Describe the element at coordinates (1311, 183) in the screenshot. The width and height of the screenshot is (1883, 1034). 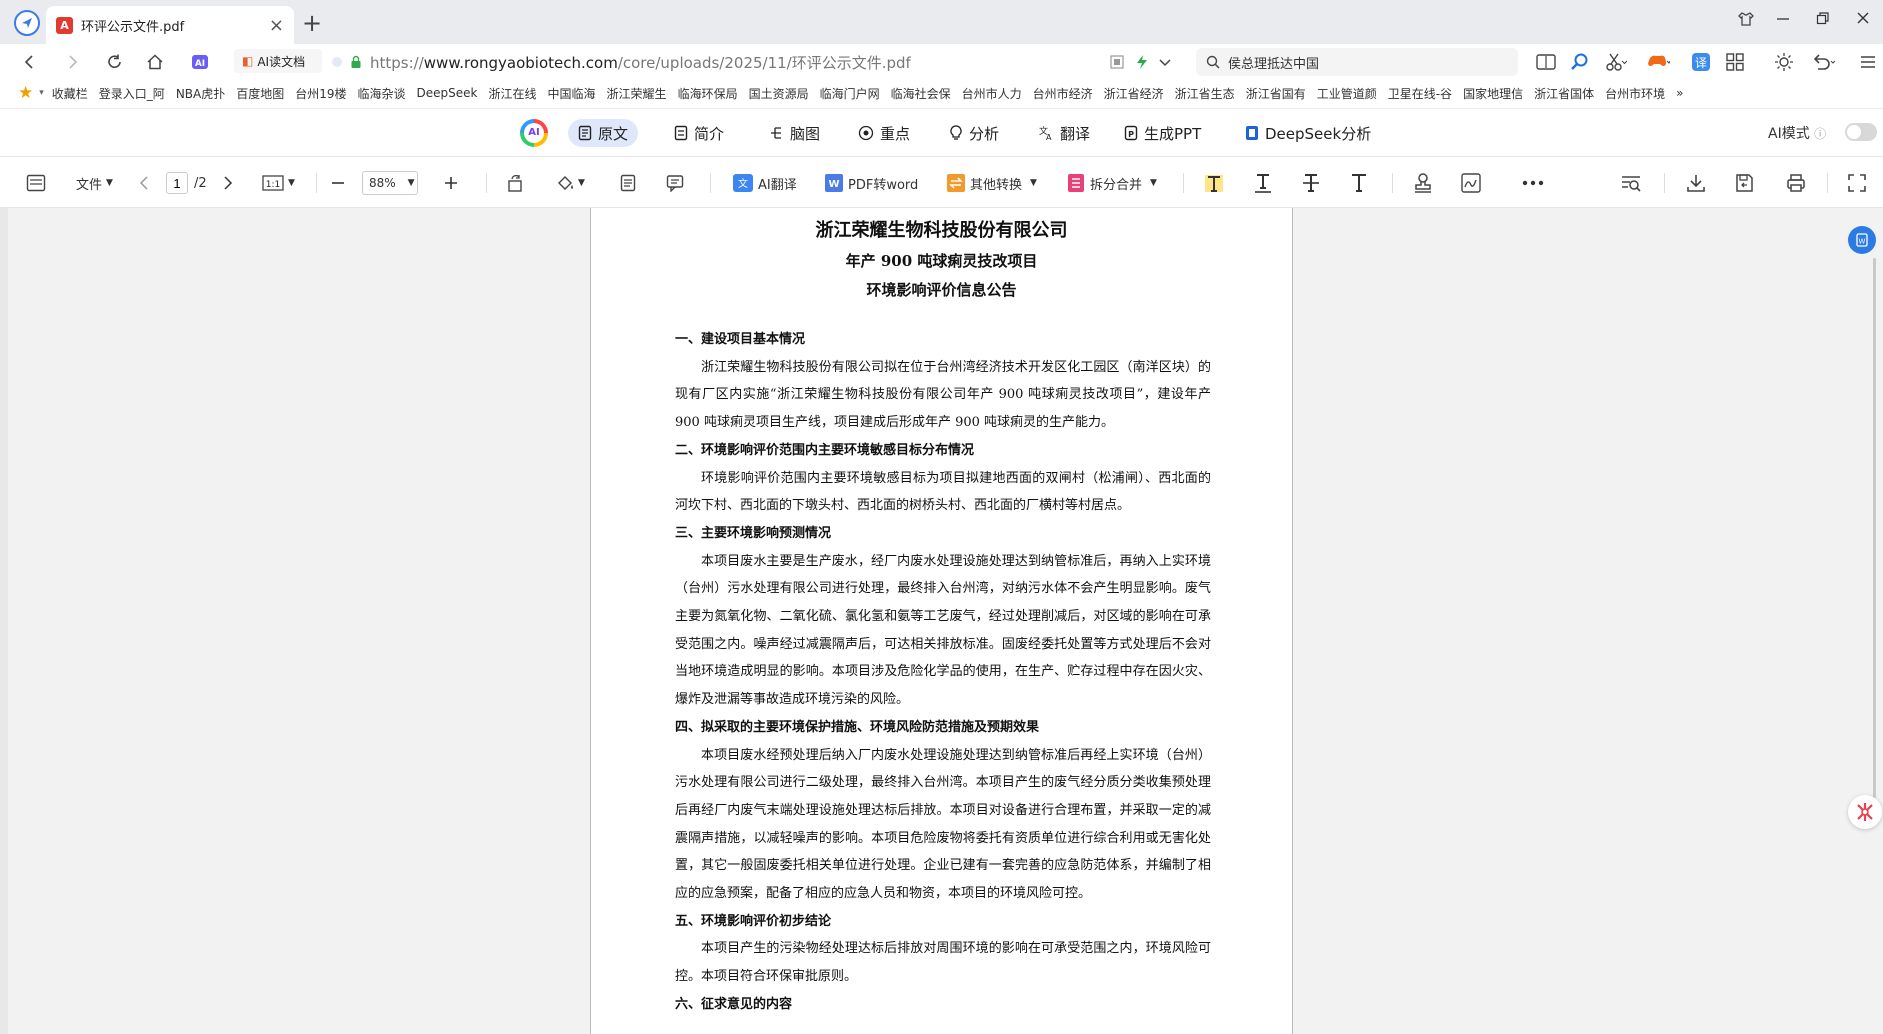
I see `strikethrough-text-icon` at that location.